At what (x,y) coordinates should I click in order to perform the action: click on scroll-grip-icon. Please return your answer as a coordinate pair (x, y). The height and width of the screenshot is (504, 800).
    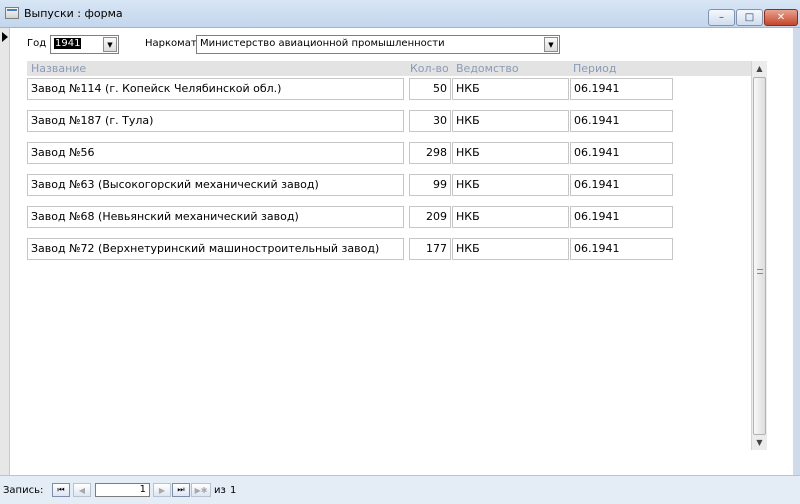
    Looking at the image, I should click on (760, 271).